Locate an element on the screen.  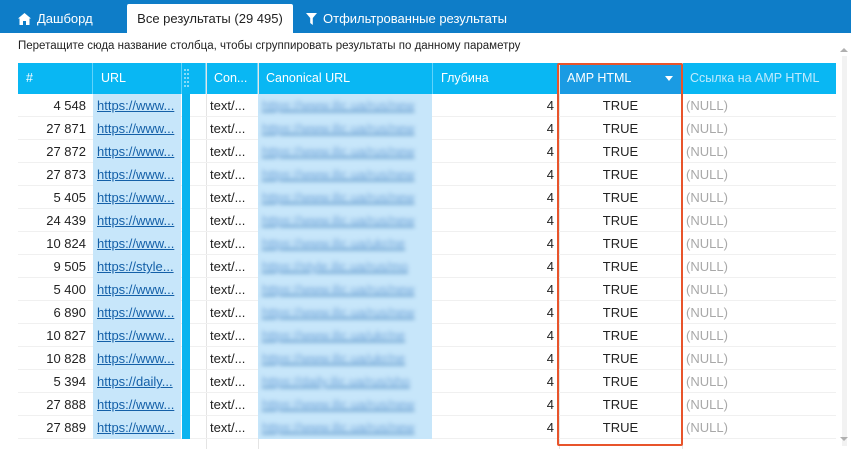
column-header-url: URL is located at coordinates (137, 78).